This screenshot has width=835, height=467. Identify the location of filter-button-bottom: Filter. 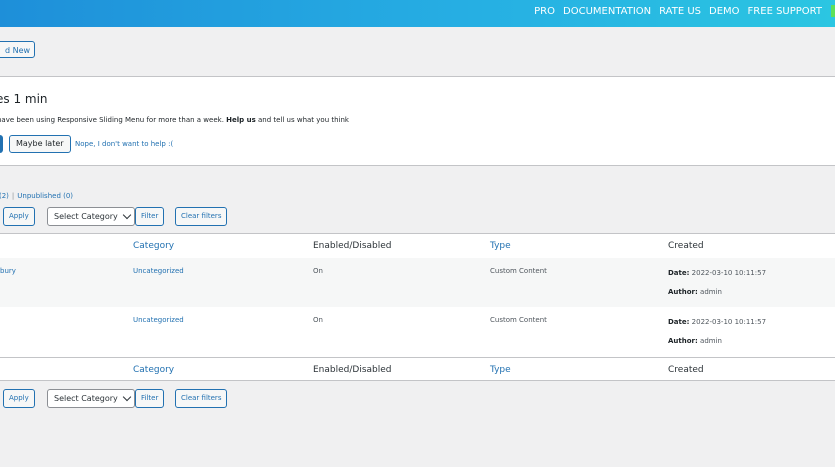
(150, 398).